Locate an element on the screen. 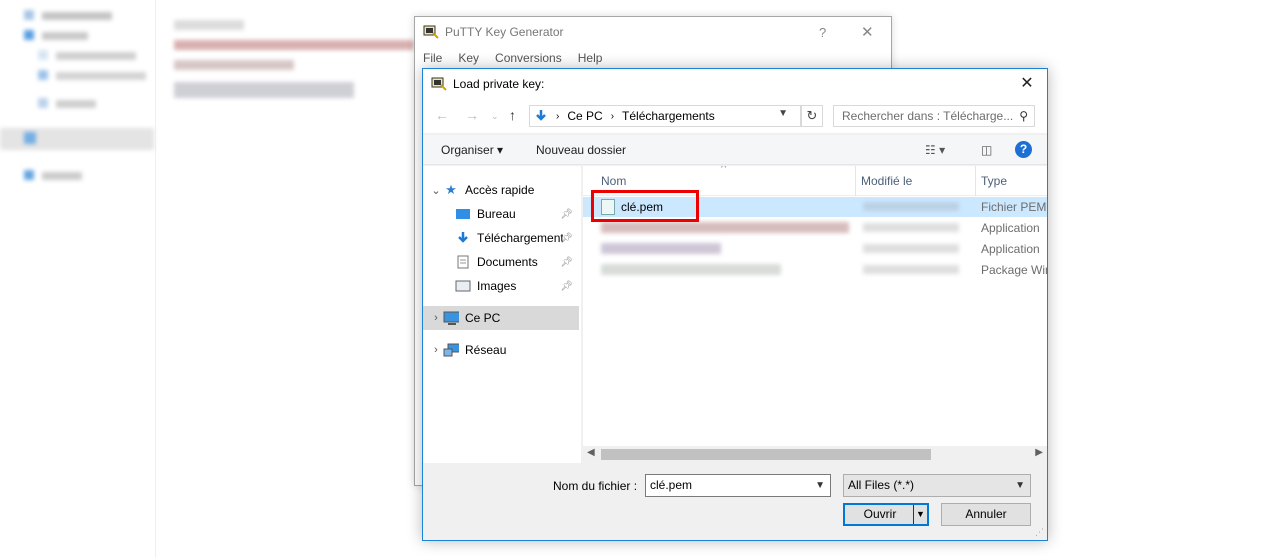  file-type-filter: All Files (*.*) ▼ is located at coordinates (937, 485).